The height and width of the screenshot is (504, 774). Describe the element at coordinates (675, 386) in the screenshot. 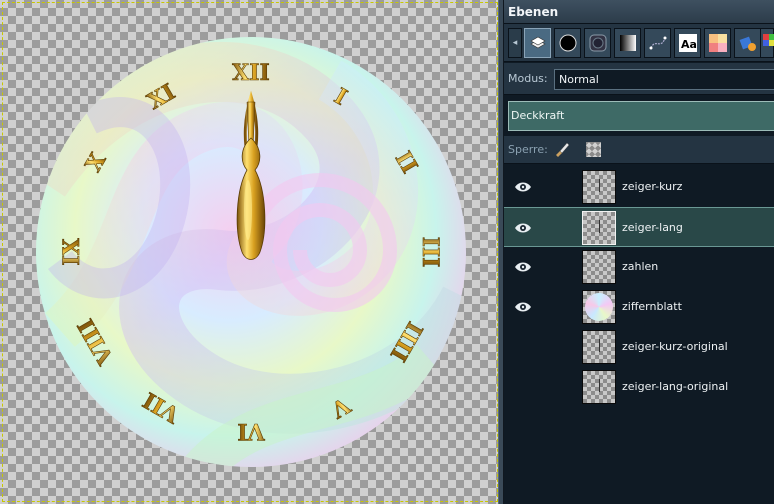

I see `layer-name: zeiger-lang-original` at that location.